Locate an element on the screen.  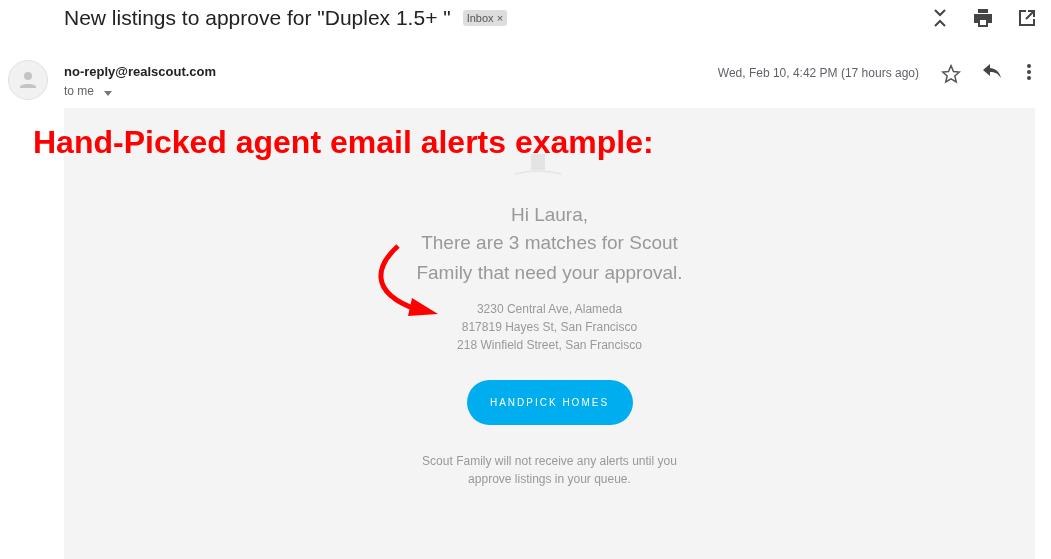
avatar-icon is located at coordinates (28, 80).